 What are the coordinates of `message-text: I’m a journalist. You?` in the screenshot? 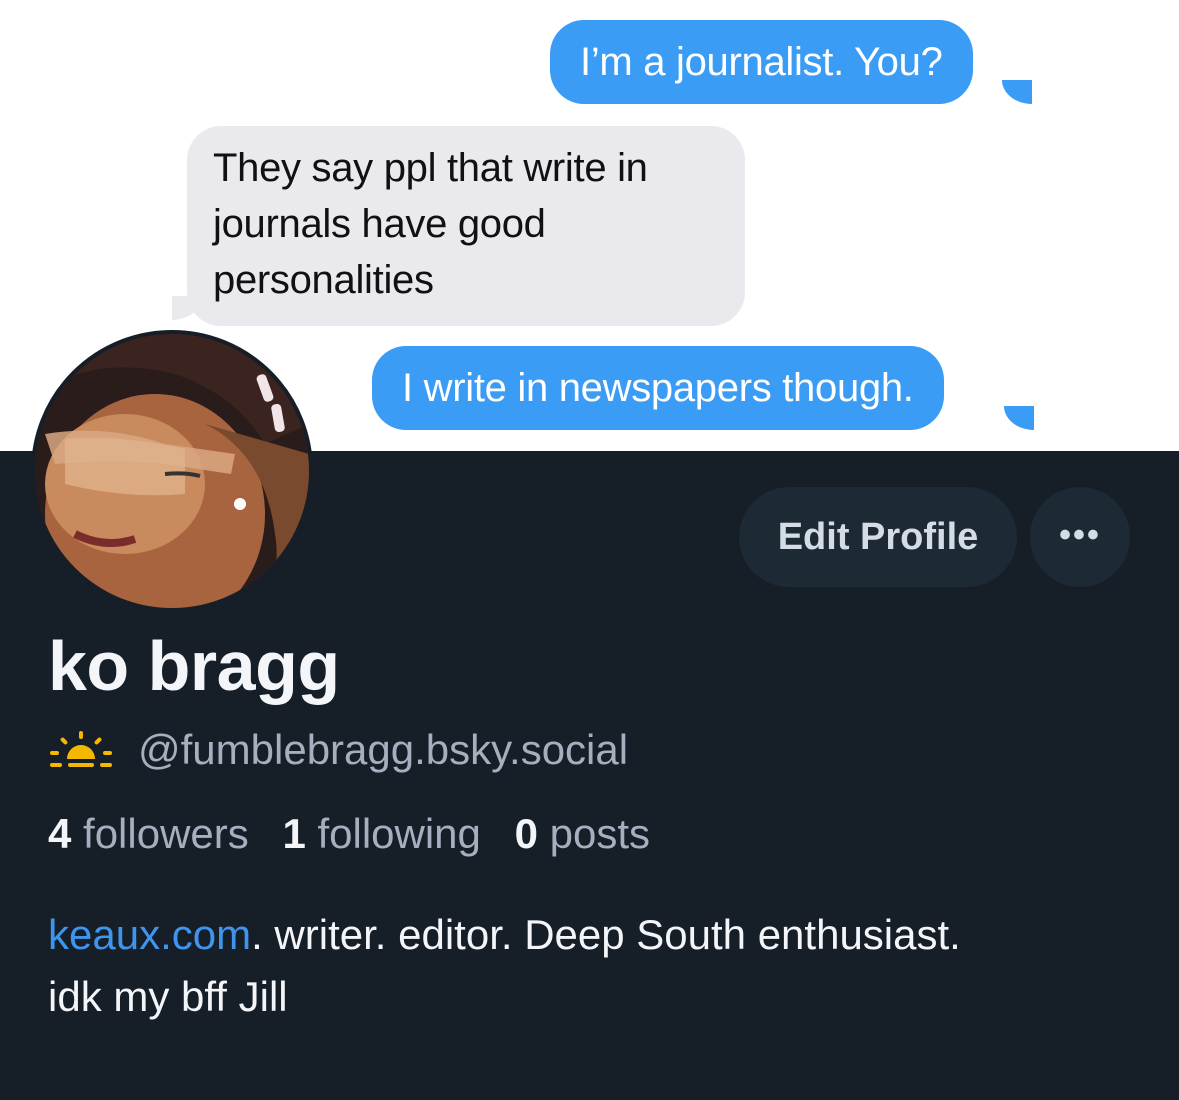 It's located at (761, 62).